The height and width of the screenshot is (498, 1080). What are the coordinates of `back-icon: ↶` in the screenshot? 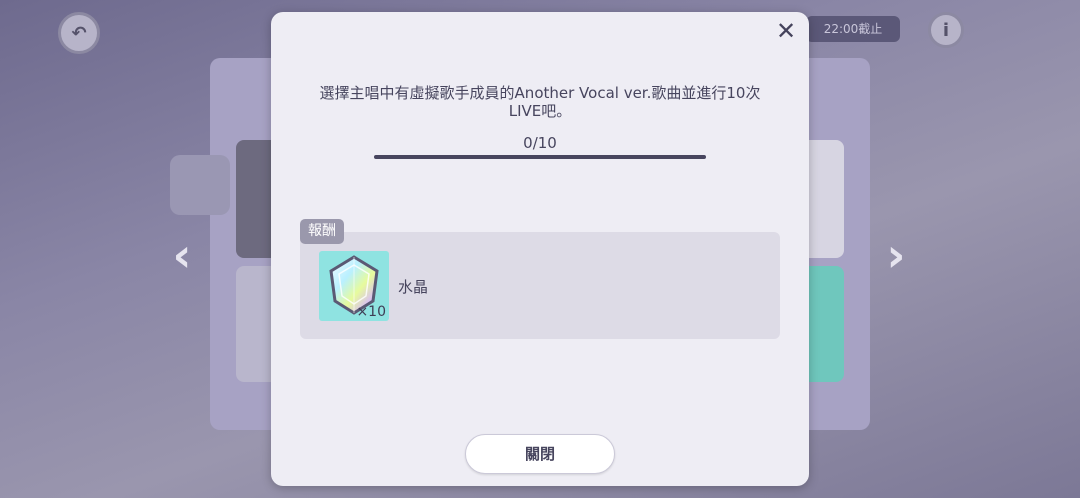 It's located at (79, 33).